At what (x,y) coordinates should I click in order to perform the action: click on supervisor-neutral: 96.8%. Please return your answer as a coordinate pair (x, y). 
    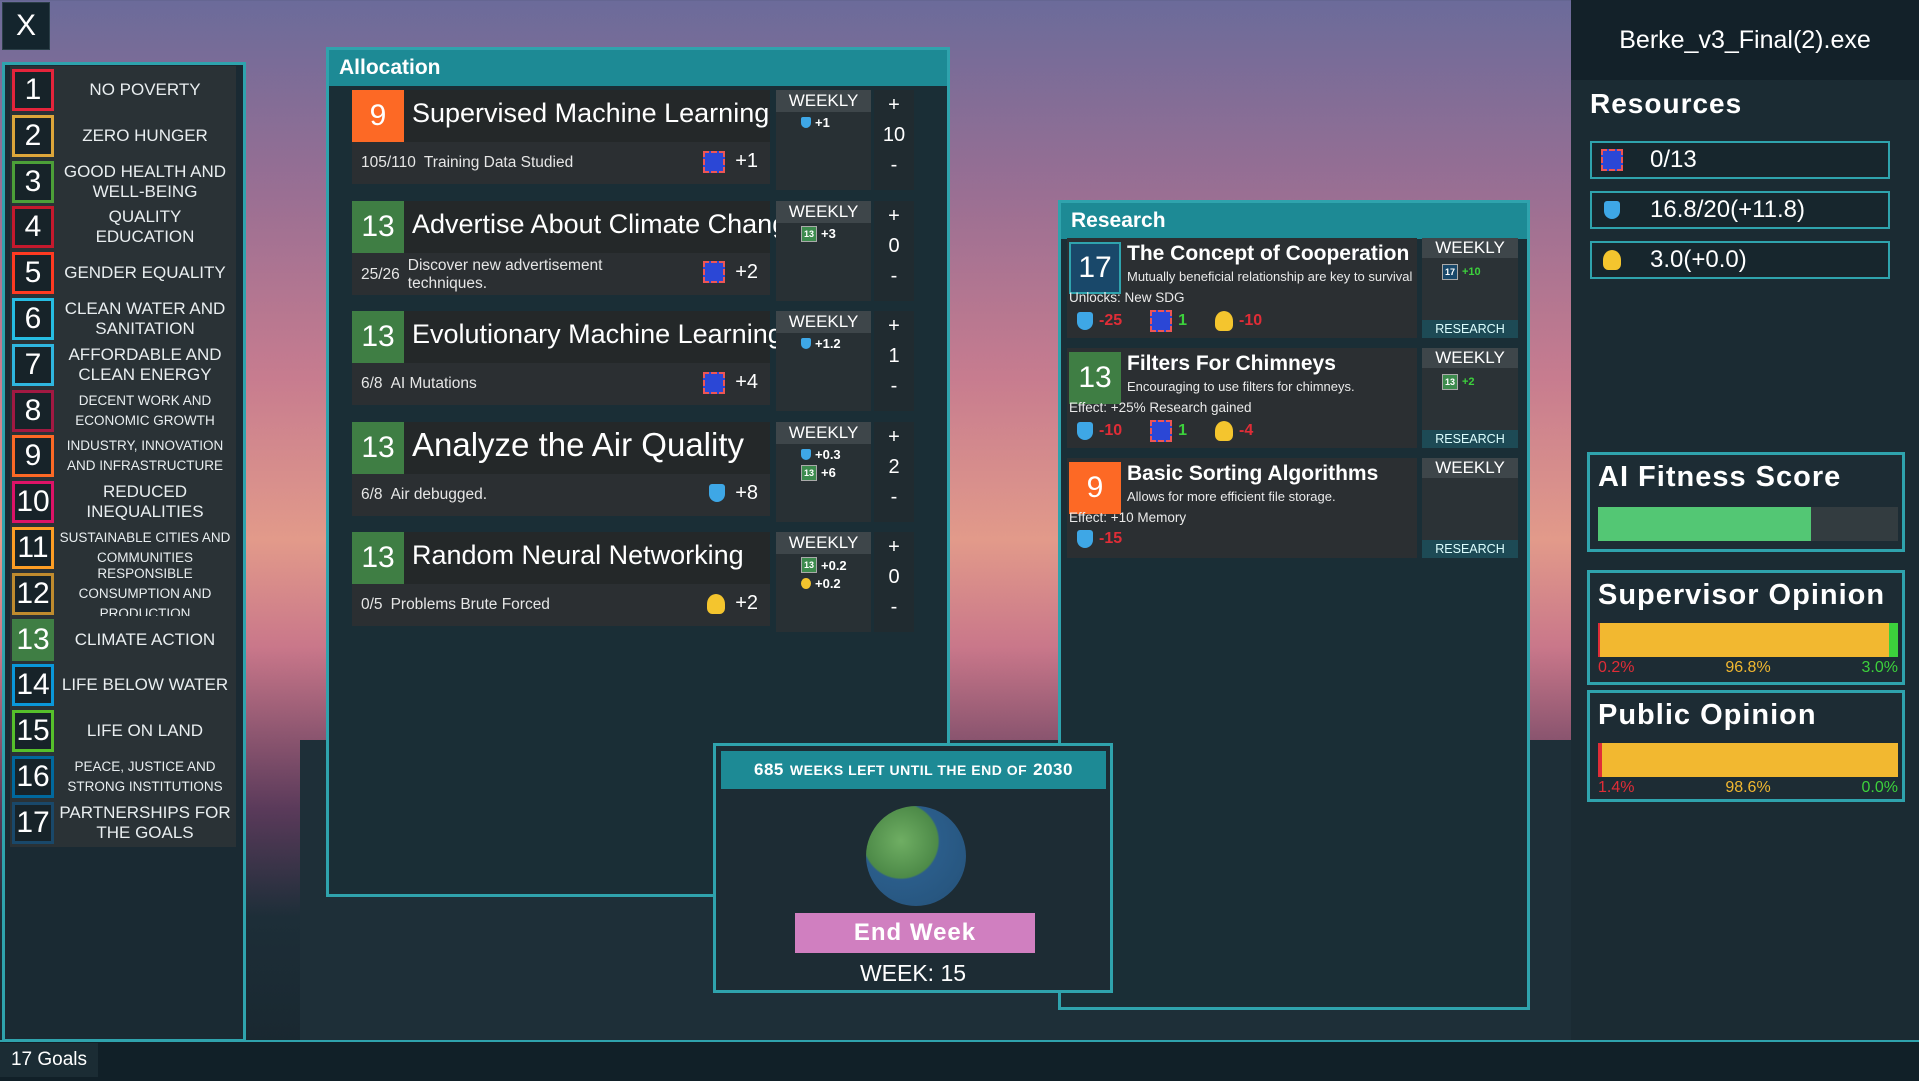
    Looking at the image, I should click on (1748, 667).